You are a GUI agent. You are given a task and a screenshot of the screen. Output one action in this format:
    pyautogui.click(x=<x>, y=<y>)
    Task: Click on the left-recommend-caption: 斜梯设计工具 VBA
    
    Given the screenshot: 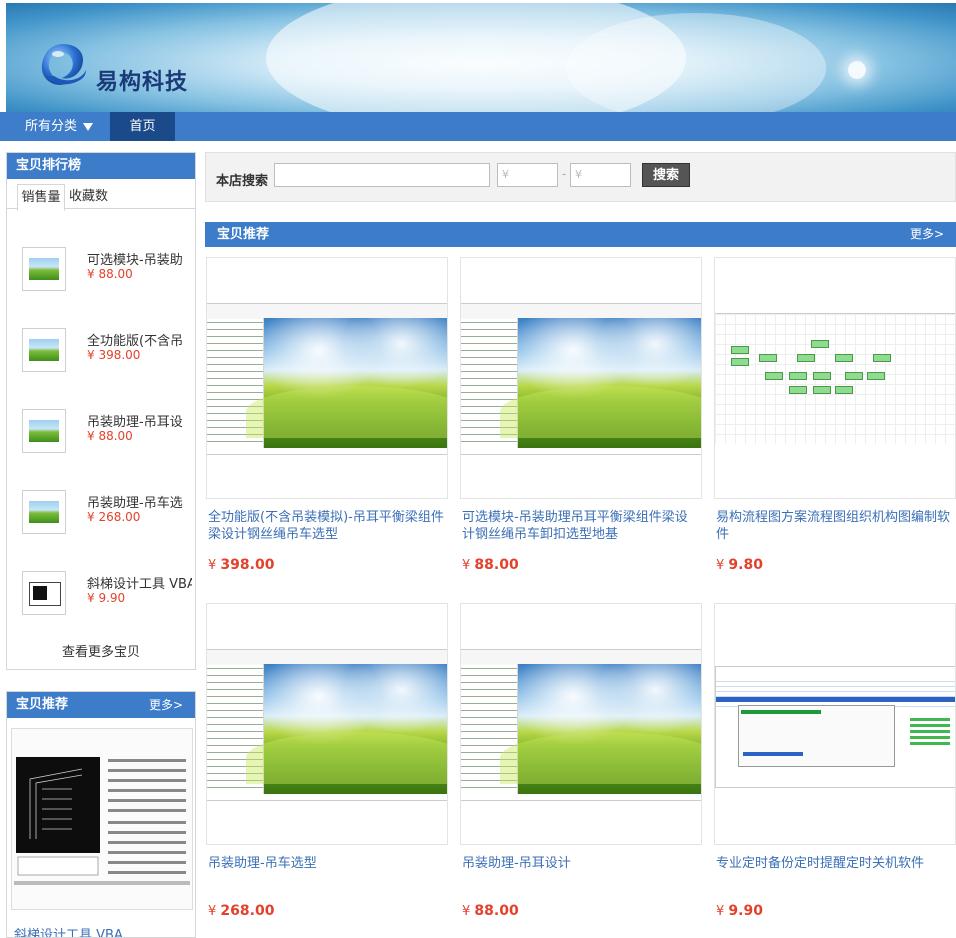 What is the action you would take?
    pyautogui.click(x=68, y=930)
    